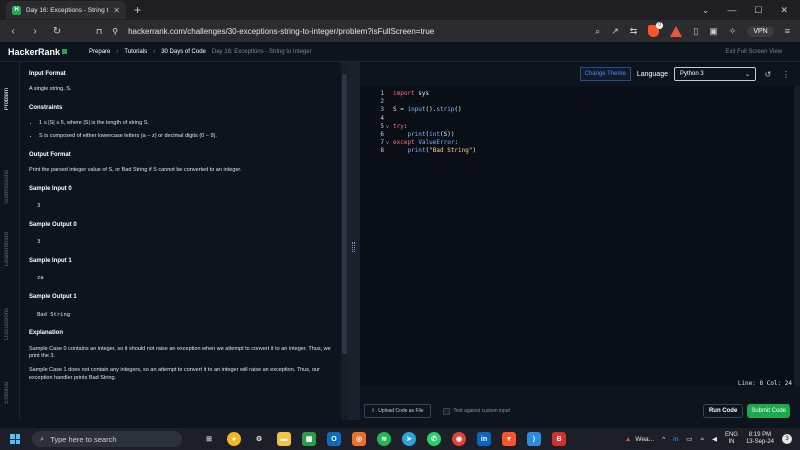 The height and width of the screenshot is (450, 800). I want to click on linkedin-icon: in, so click(484, 439).